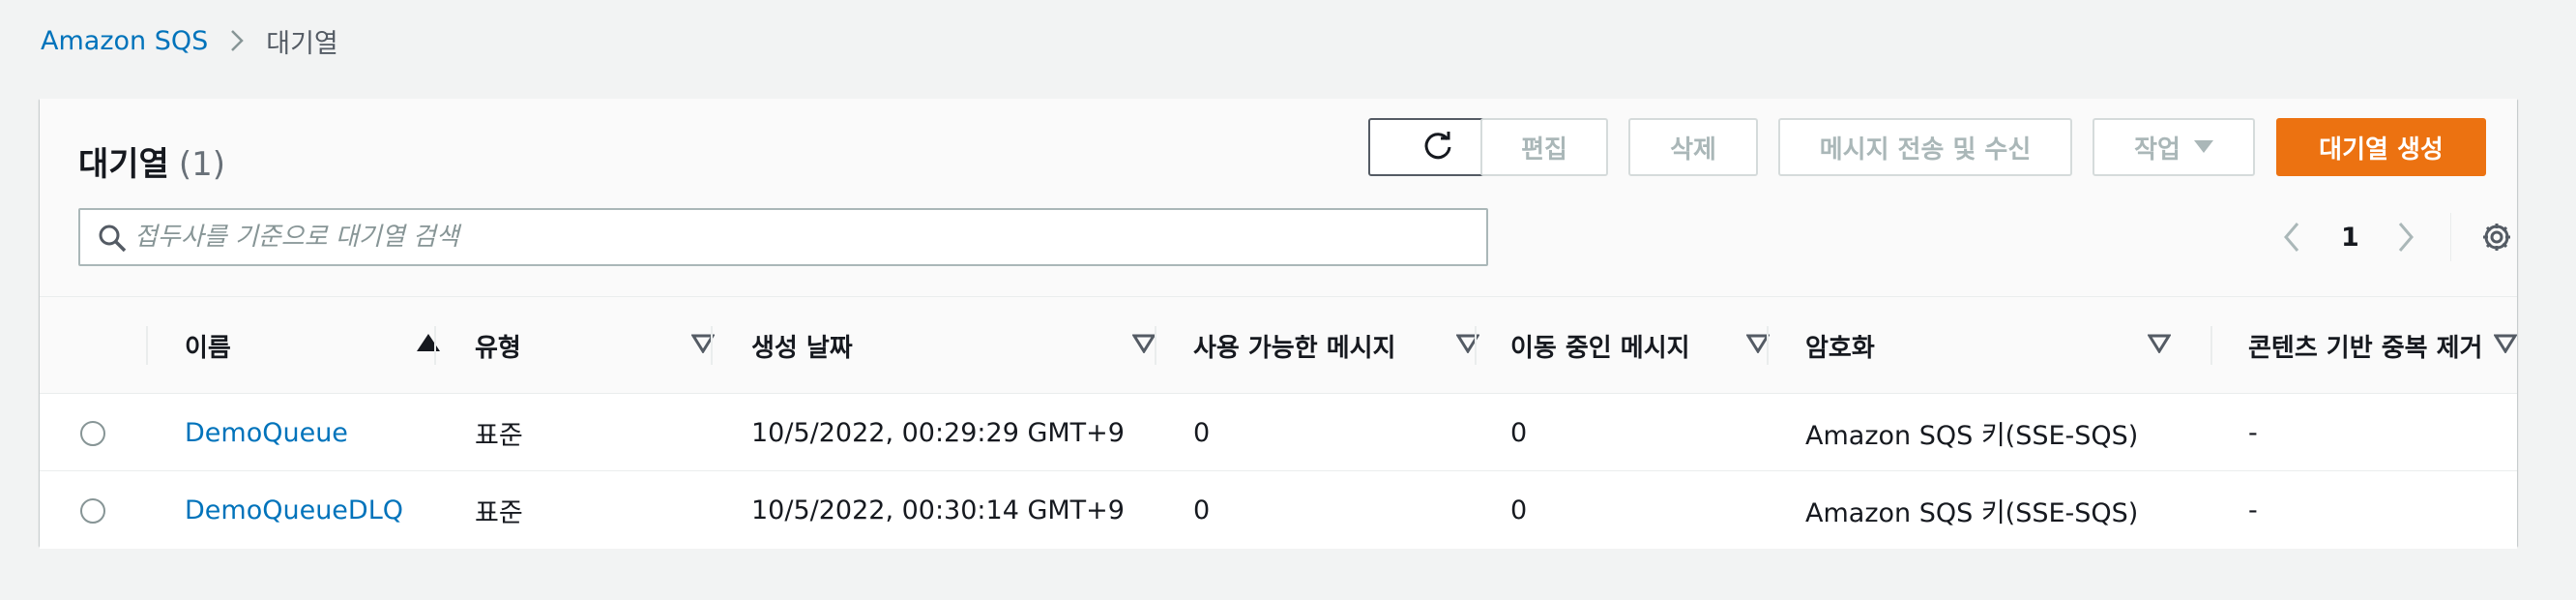 This screenshot has width=2576, height=600. I want to click on title-text: 대기열, so click(123, 165).